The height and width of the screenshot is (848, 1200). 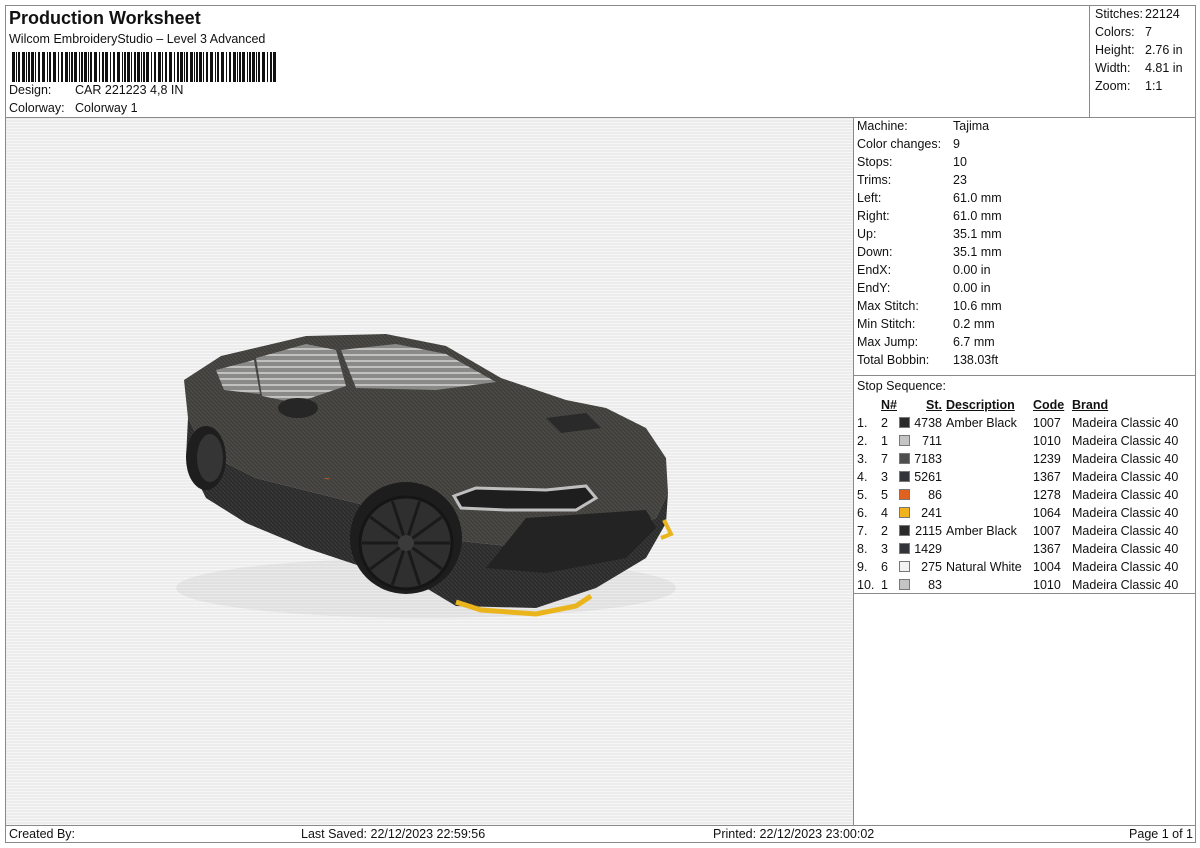 What do you see at coordinates (935, 585) in the screenshot?
I see `stop-st: 83` at bounding box center [935, 585].